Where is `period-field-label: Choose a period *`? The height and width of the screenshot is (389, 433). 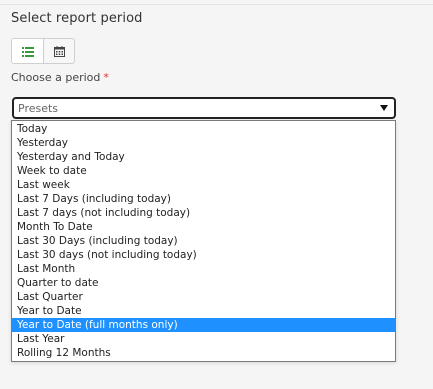
period-field-label: Choose a period * is located at coordinates (60, 77).